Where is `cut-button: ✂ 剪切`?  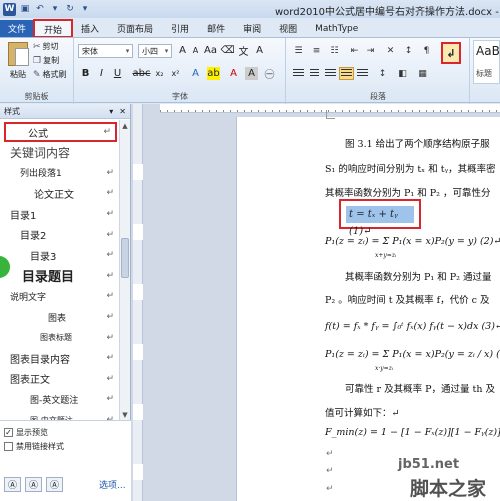 cut-button: ✂ 剪切 is located at coordinates (46, 46).